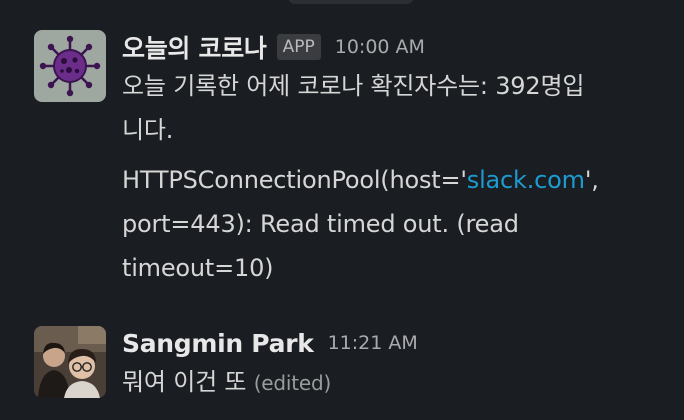 This screenshot has width=684, height=420. What do you see at coordinates (353, 86) in the screenshot?
I see `message-text-line: 오늘 기록한 어제 코로나 확진자수는: 392명입` at bounding box center [353, 86].